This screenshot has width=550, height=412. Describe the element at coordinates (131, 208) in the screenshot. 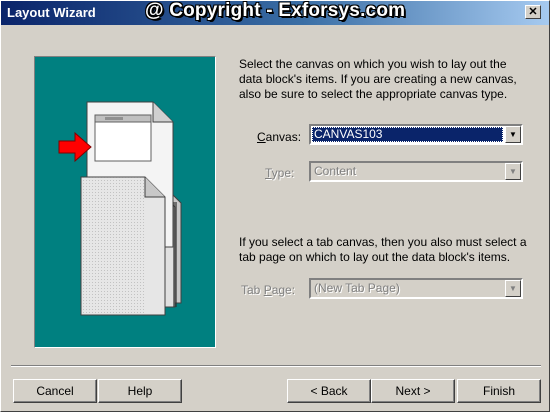

I see `stacked-pages-icon` at that location.